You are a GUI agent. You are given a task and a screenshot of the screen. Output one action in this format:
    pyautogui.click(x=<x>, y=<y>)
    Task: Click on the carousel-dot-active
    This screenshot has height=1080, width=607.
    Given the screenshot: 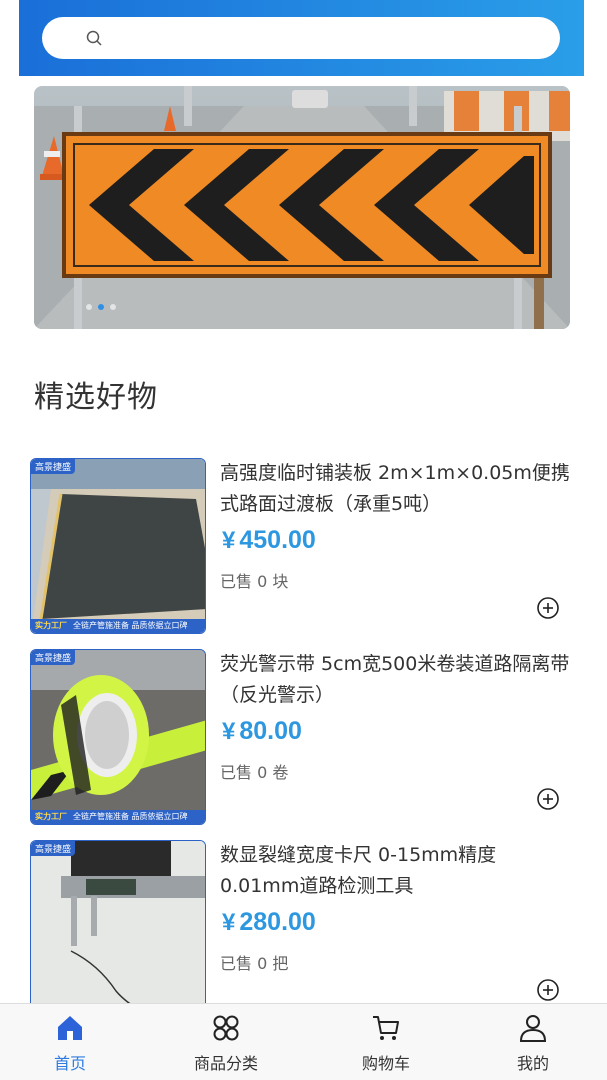 What is the action you would take?
    pyautogui.click(x=101, y=307)
    